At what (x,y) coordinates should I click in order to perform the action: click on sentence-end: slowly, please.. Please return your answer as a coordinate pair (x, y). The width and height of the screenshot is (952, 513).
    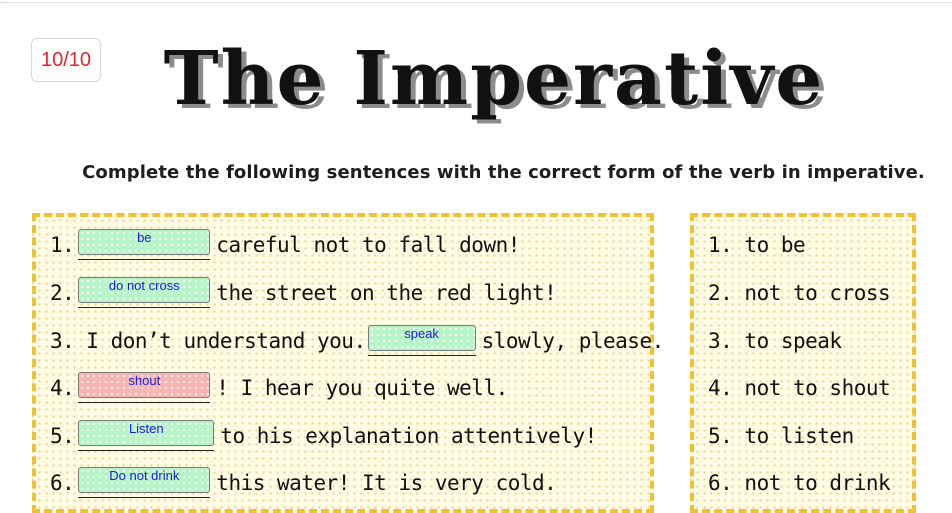
    Looking at the image, I should click on (573, 341).